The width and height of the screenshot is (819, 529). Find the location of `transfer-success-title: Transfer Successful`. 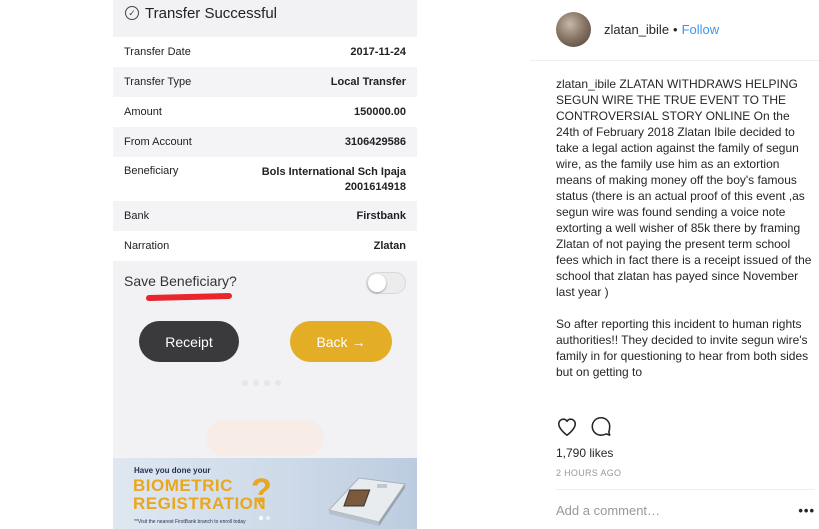

transfer-success-title: Transfer Successful is located at coordinates (211, 13).